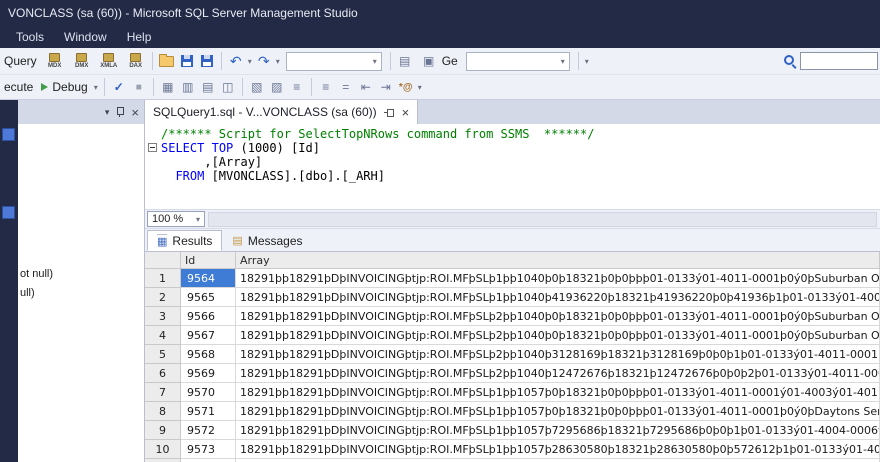  I want to click on debug-button: Debug, so click(64, 87).